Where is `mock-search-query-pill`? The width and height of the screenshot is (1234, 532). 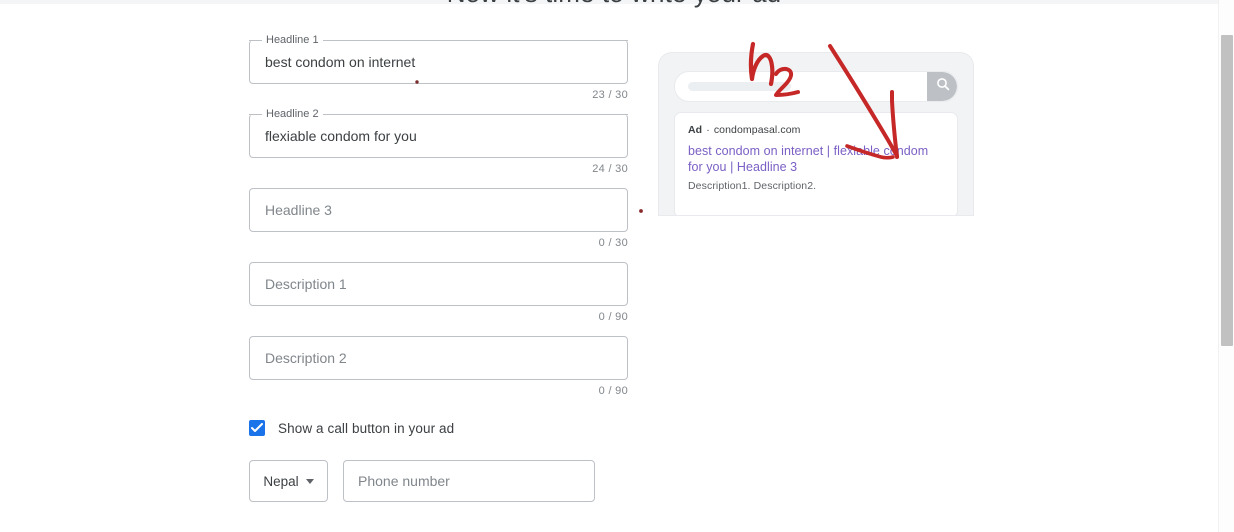
mock-search-query-pill is located at coordinates (739, 86).